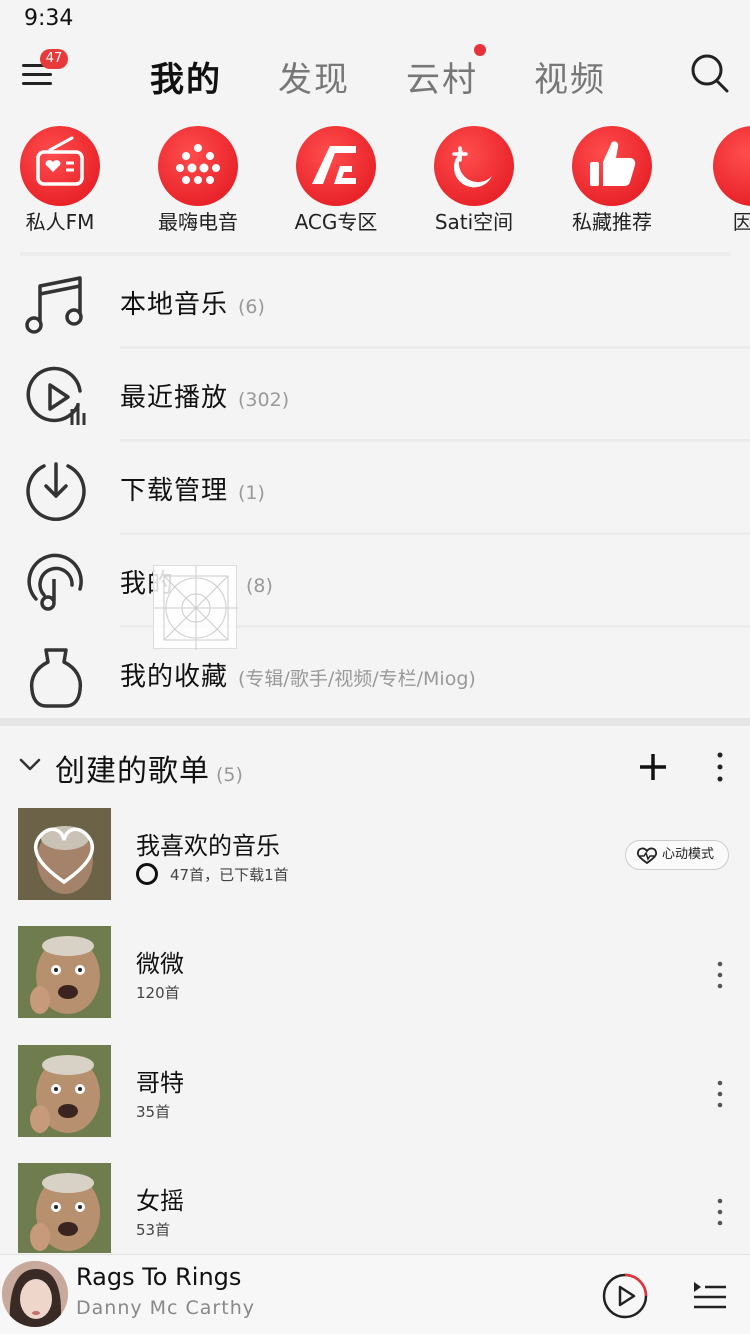 This screenshot has width=750, height=1334. What do you see at coordinates (208, 846) in the screenshot?
I see `playlist-name: 我喜欢的音乐` at bounding box center [208, 846].